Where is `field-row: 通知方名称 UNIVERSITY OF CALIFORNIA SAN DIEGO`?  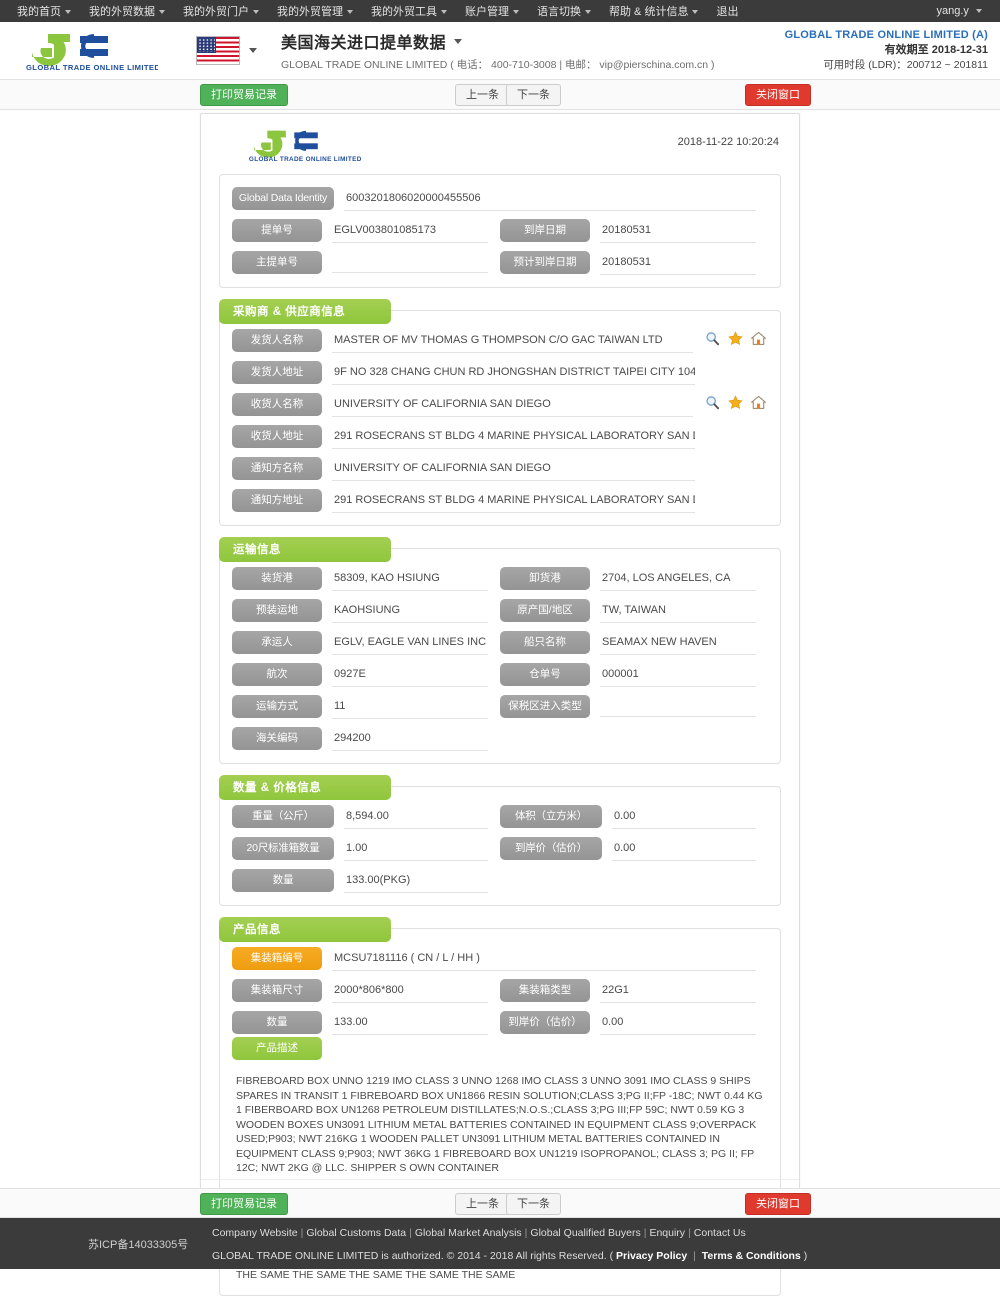 field-row: 通知方名称 UNIVERSITY OF CALIFORNIA SAN DIEGO is located at coordinates (500, 469).